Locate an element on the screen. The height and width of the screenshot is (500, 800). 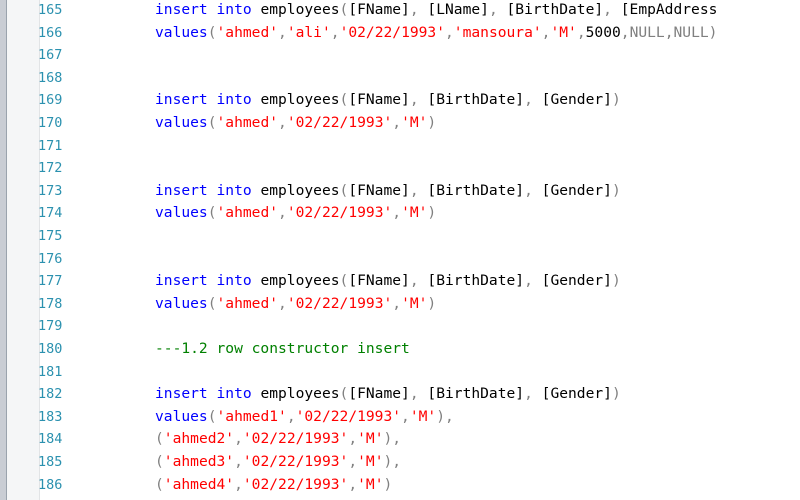
code-line: 175 is located at coordinates (400, 237).